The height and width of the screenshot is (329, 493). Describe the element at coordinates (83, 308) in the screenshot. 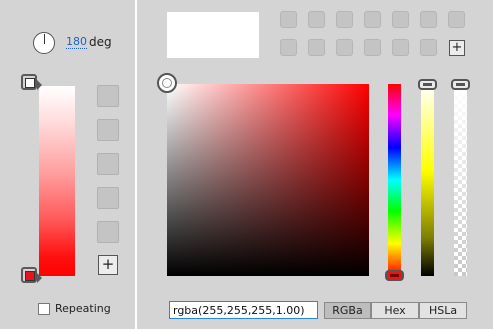

I see `repeating-label: Repeating` at that location.